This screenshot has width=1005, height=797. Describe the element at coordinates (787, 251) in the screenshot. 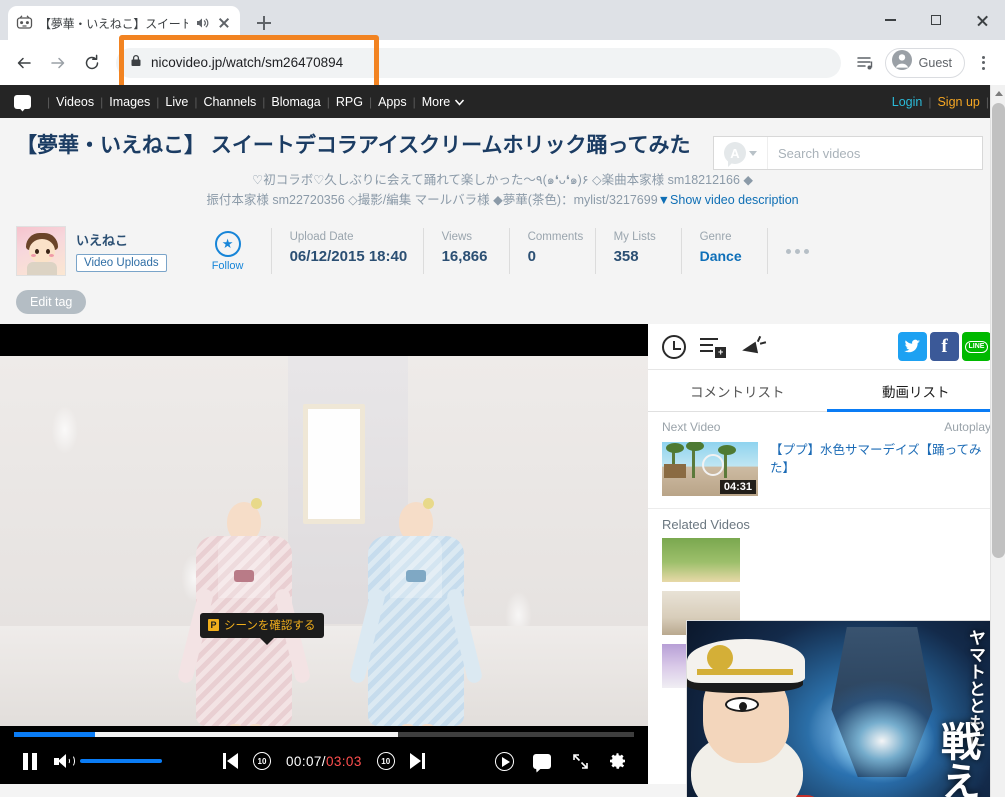

I see `more-actions-button` at that location.